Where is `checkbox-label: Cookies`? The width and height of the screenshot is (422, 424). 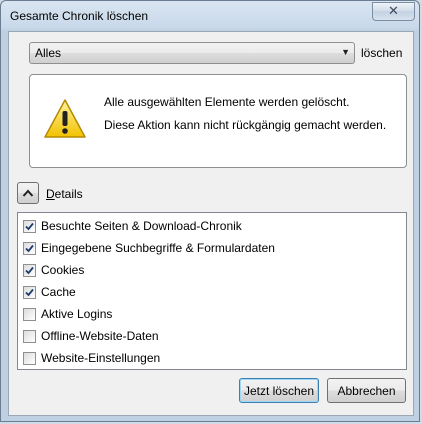
checkbox-label: Cookies is located at coordinates (63, 270).